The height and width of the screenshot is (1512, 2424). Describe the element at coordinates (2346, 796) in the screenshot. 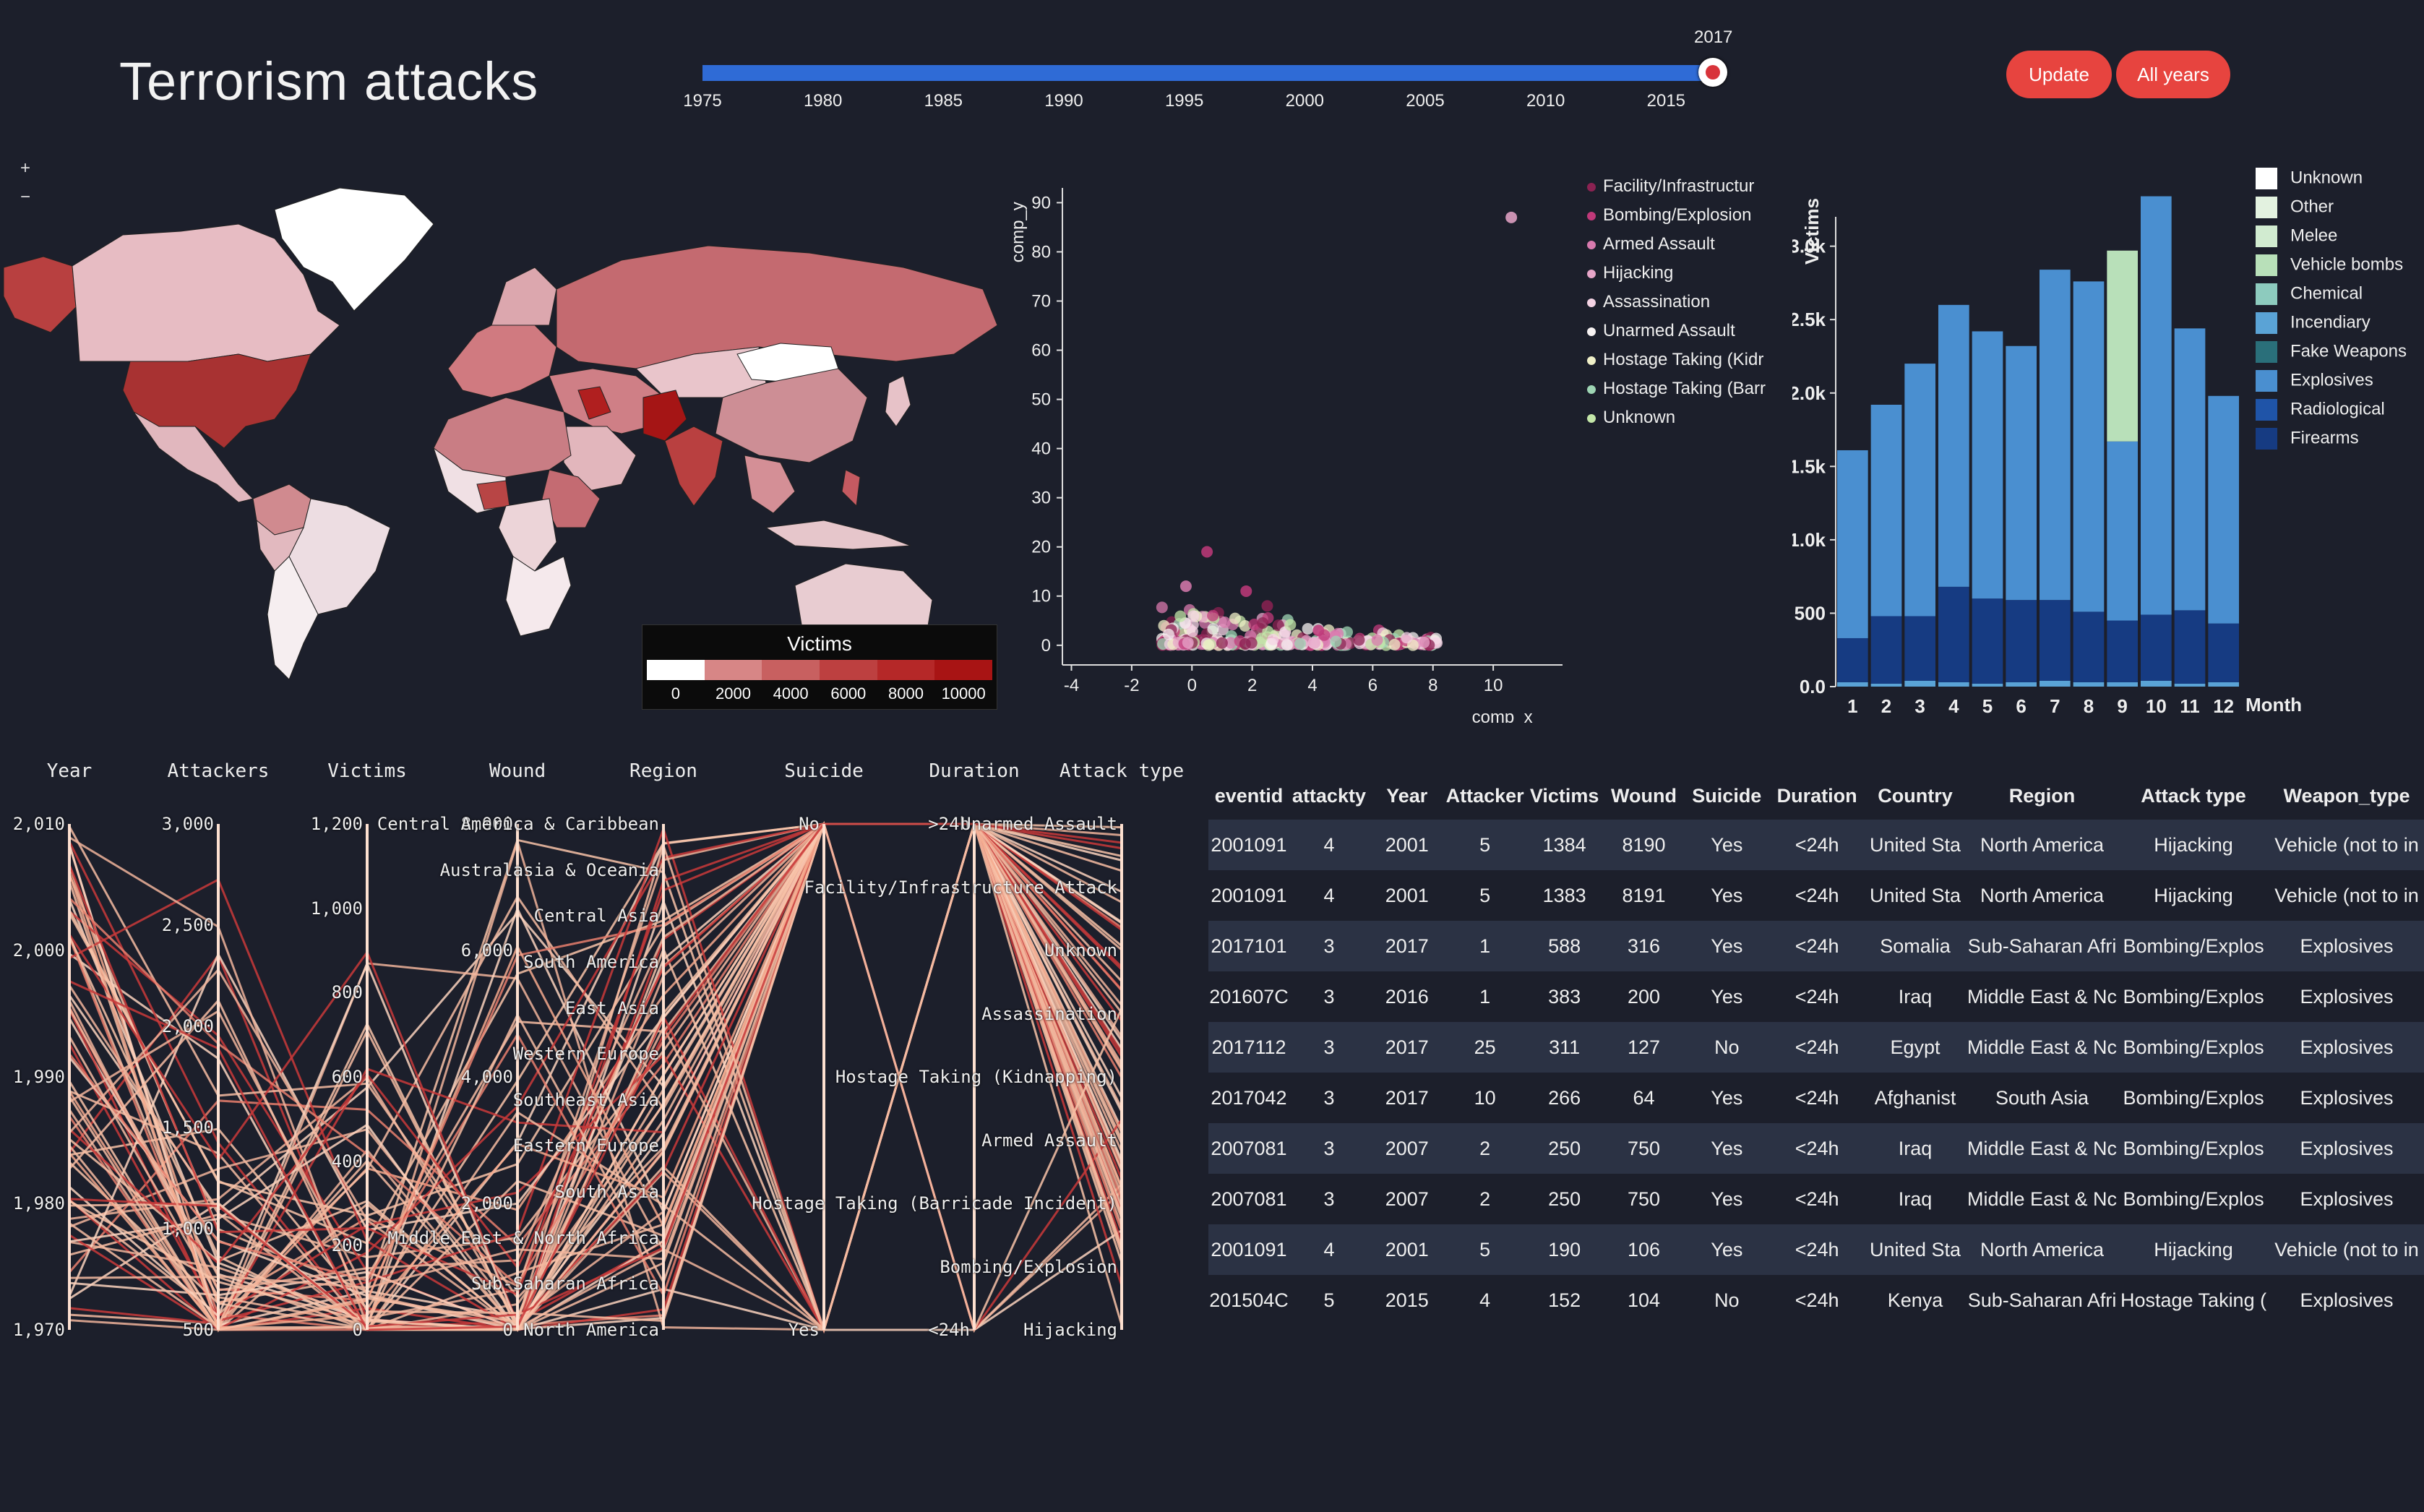

I see `table-column-header: Weapon_type` at that location.